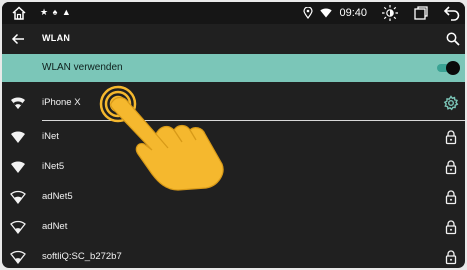 The width and height of the screenshot is (467, 270). What do you see at coordinates (451, 103) in the screenshot?
I see `settings-icon` at bounding box center [451, 103].